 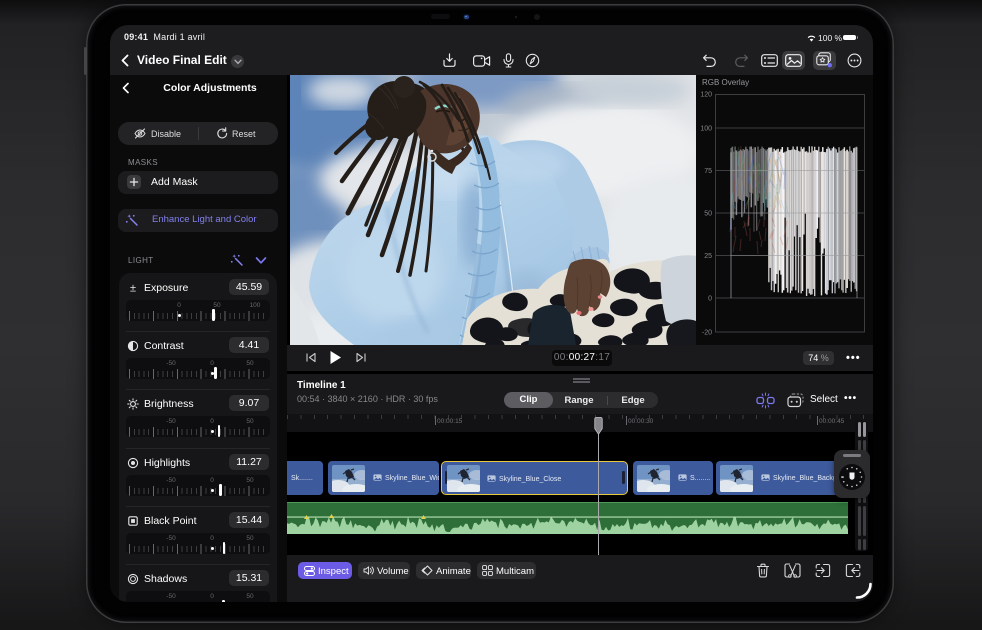 I want to click on svg-text: 75, so click(x=708, y=171).